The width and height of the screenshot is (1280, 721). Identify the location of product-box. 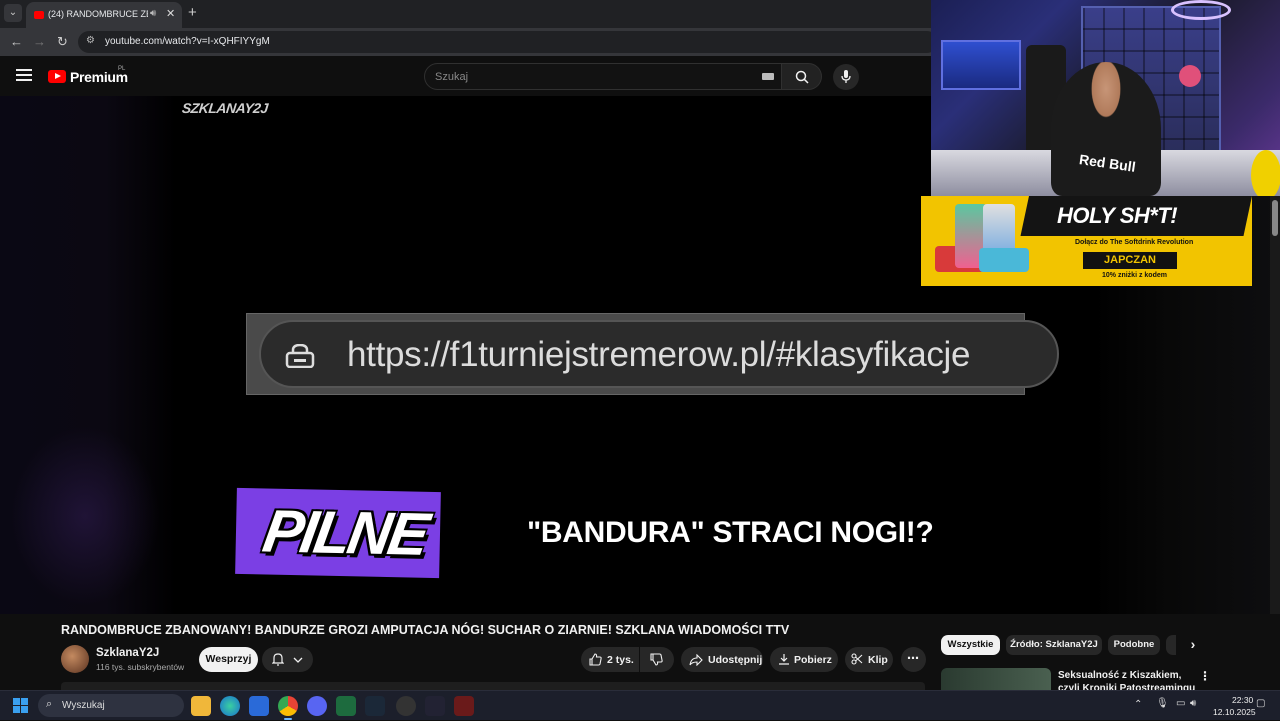
(1004, 260).